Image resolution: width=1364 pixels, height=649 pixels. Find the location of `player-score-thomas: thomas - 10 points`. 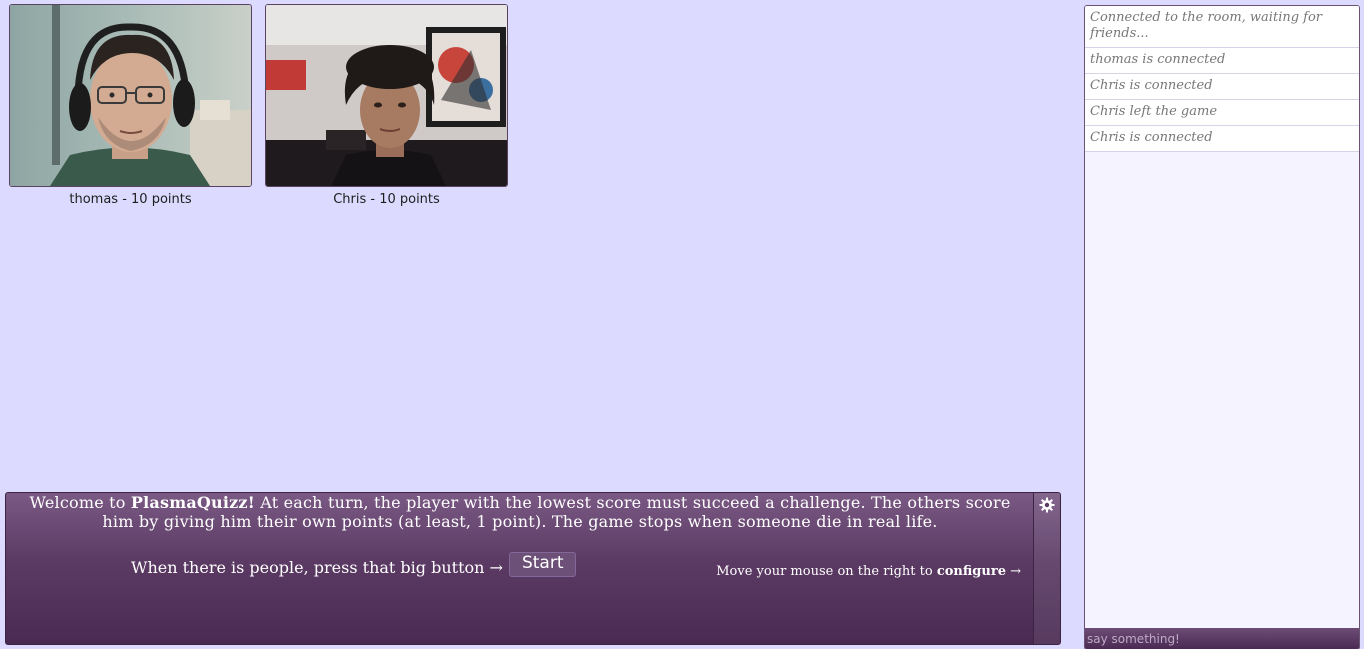

player-score-thomas: thomas - 10 points is located at coordinates (130, 199).